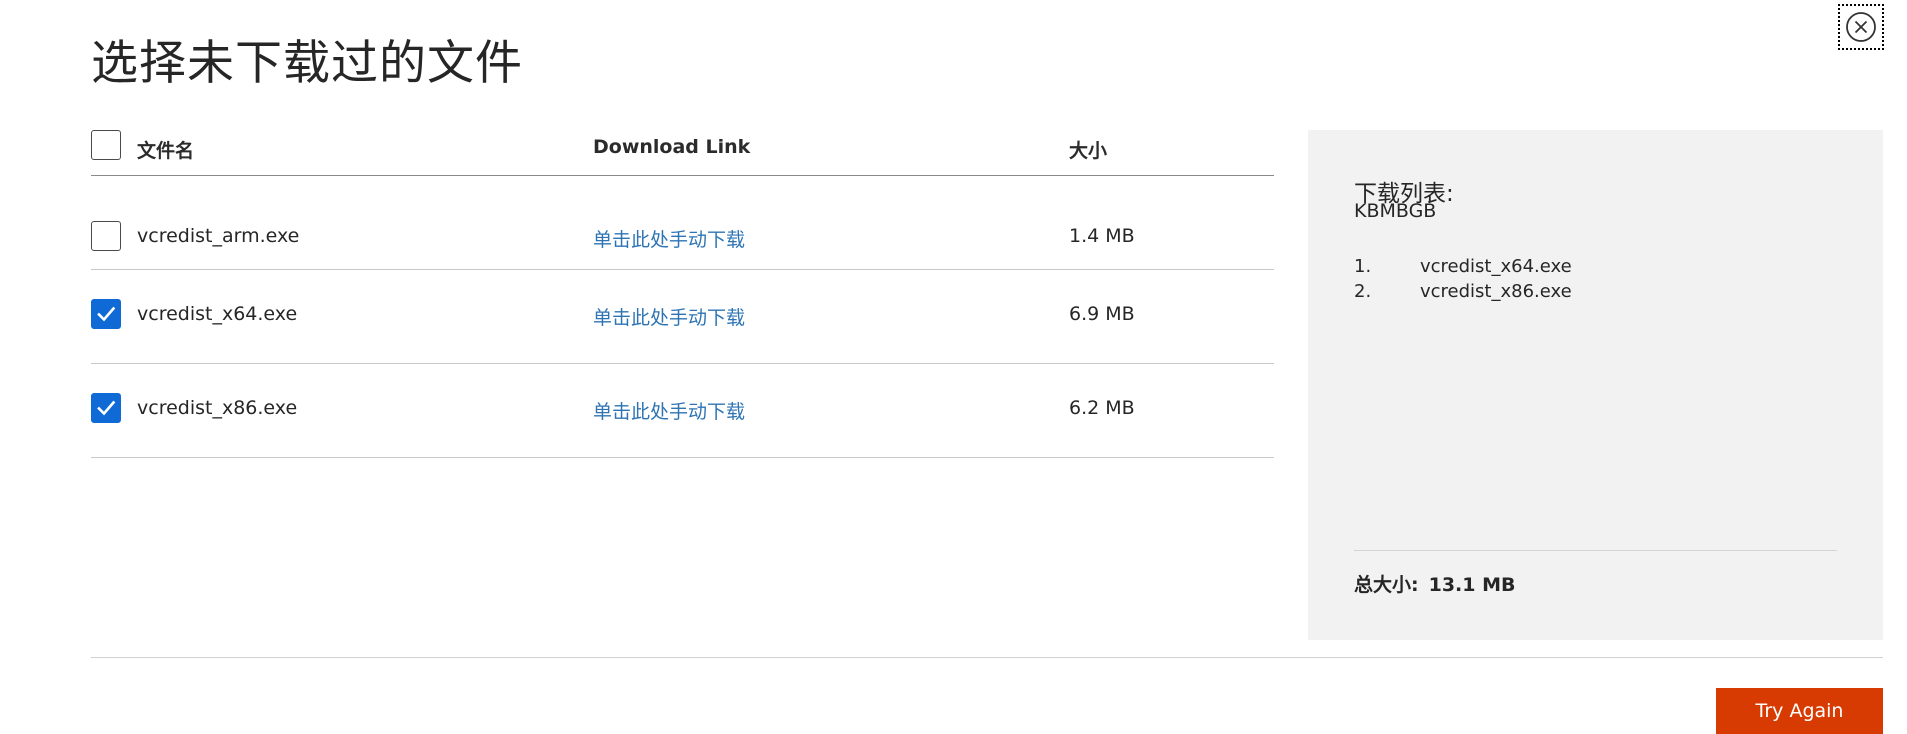 The height and width of the screenshot is (734, 1907). I want to click on table-row: vcredist_x64.exe 单击此处手动下载 6.9 MB, so click(682, 317).